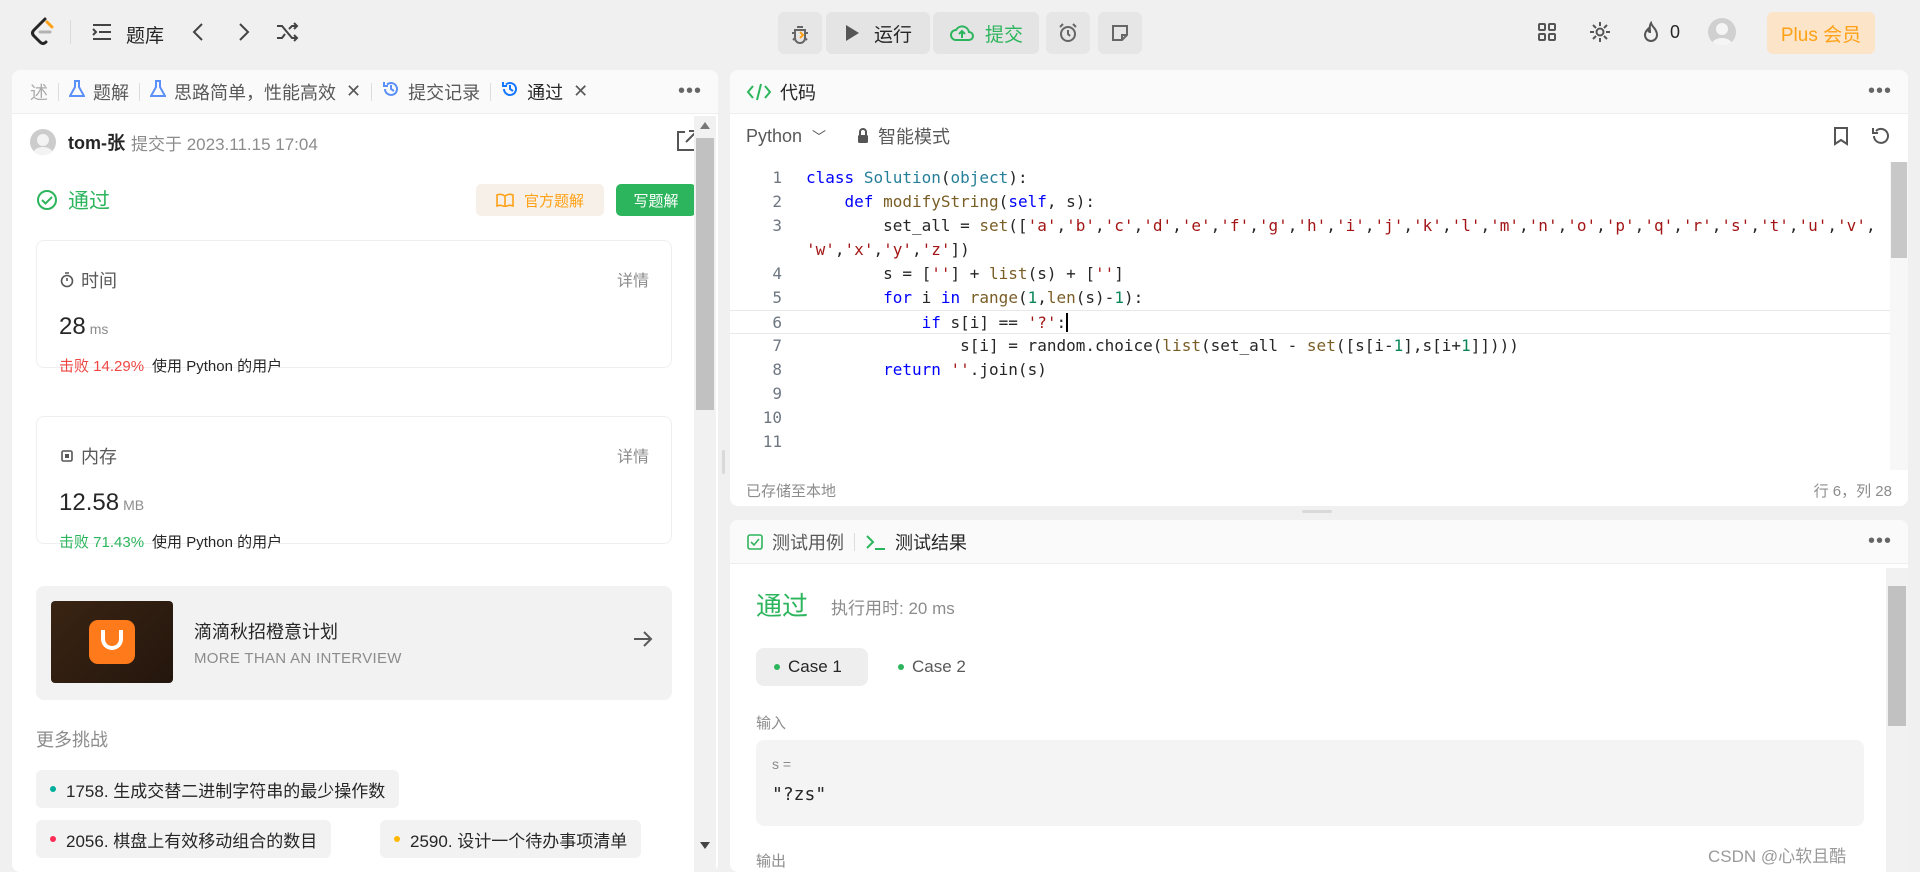 The height and width of the screenshot is (872, 1920). Describe the element at coordinates (1310, 394) in the screenshot. I see `code-line: 9` at that location.